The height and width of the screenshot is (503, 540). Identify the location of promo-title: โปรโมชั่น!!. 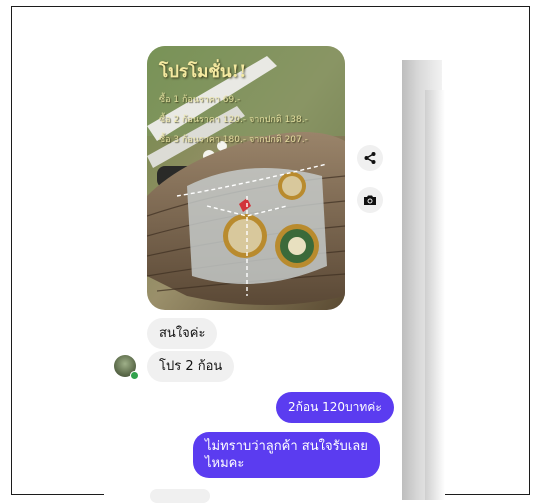
(203, 72).